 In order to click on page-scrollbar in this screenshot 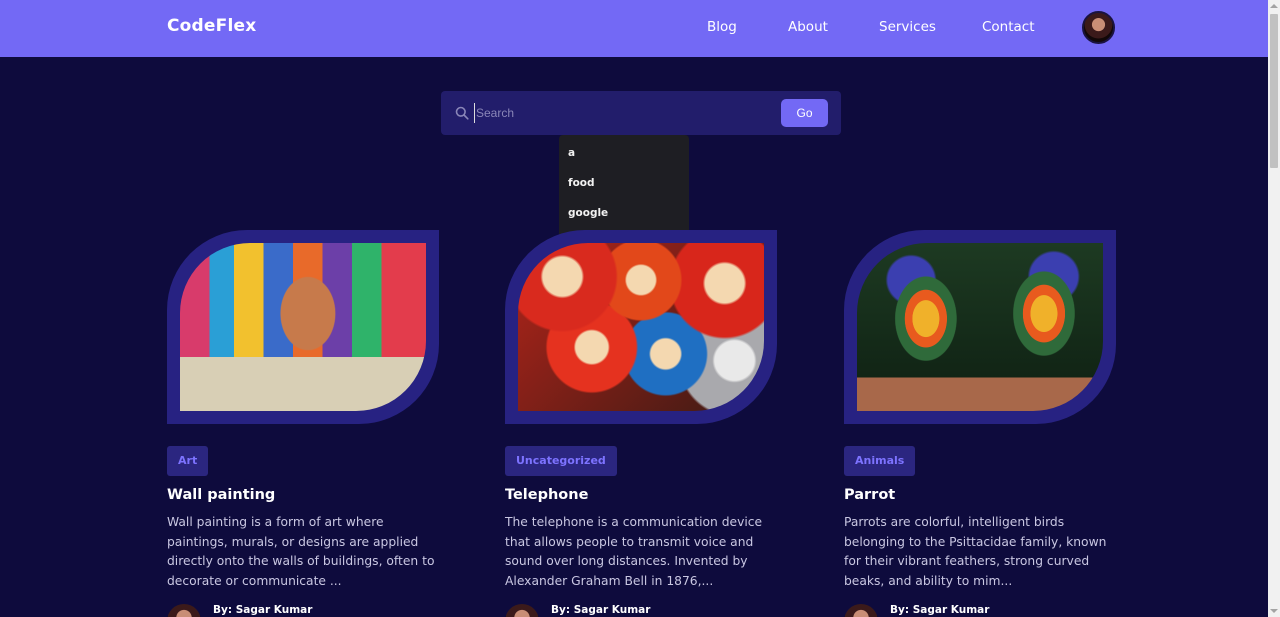, I will do `click(1274, 308)`.